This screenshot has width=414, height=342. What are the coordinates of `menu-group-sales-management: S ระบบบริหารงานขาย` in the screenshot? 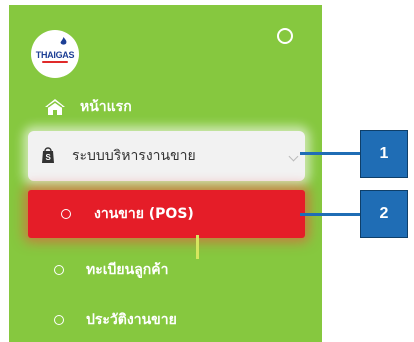 It's located at (166, 156).